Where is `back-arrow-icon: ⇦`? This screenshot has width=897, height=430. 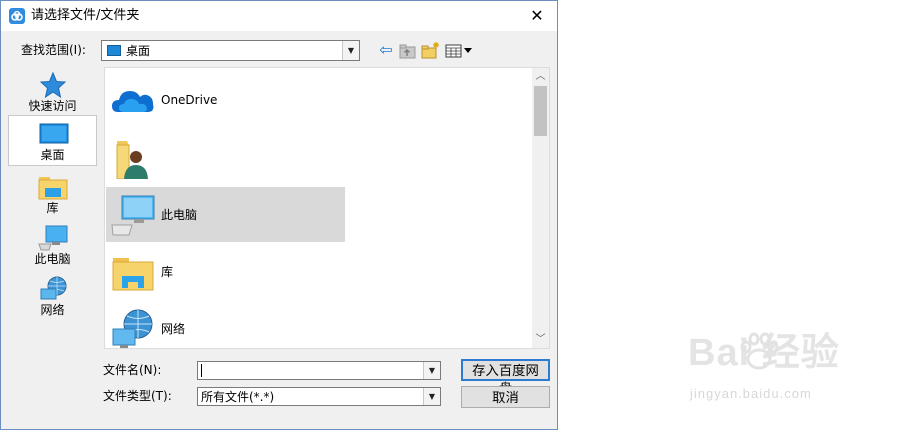 back-arrow-icon: ⇦ is located at coordinates (386, 51).